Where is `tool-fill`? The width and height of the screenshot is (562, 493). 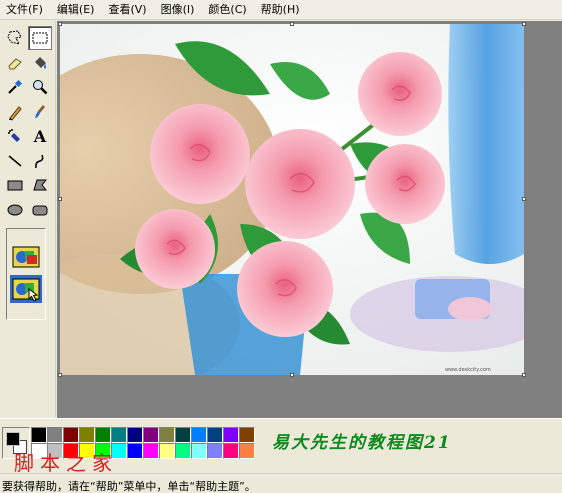
tool-fill is located at coordinates (40, 63).